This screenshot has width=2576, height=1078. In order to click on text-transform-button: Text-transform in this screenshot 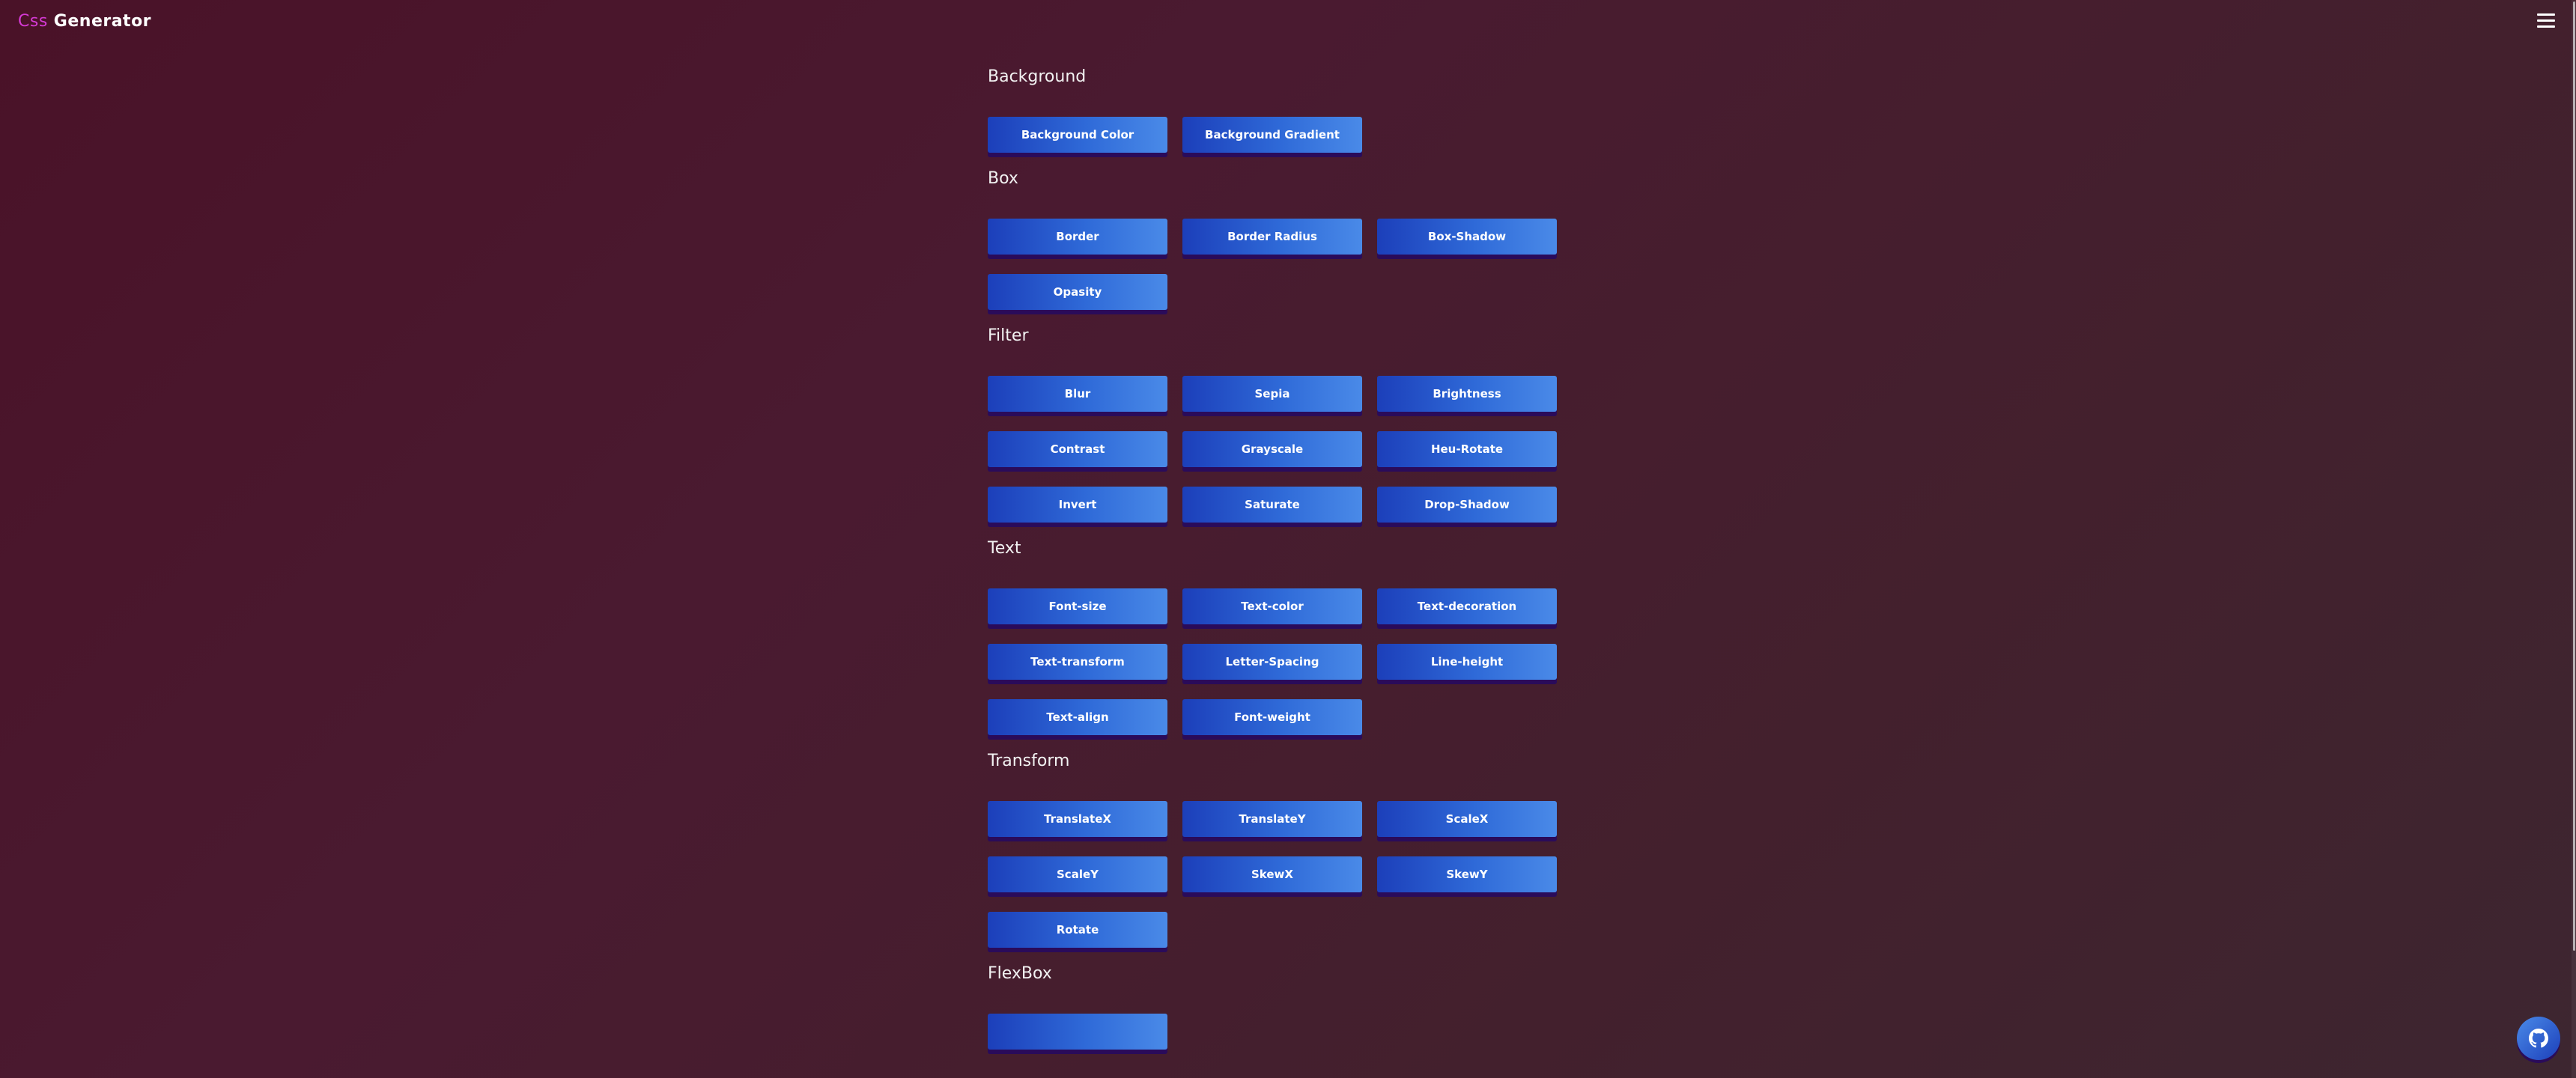, I will do `click(1077, 662)`.